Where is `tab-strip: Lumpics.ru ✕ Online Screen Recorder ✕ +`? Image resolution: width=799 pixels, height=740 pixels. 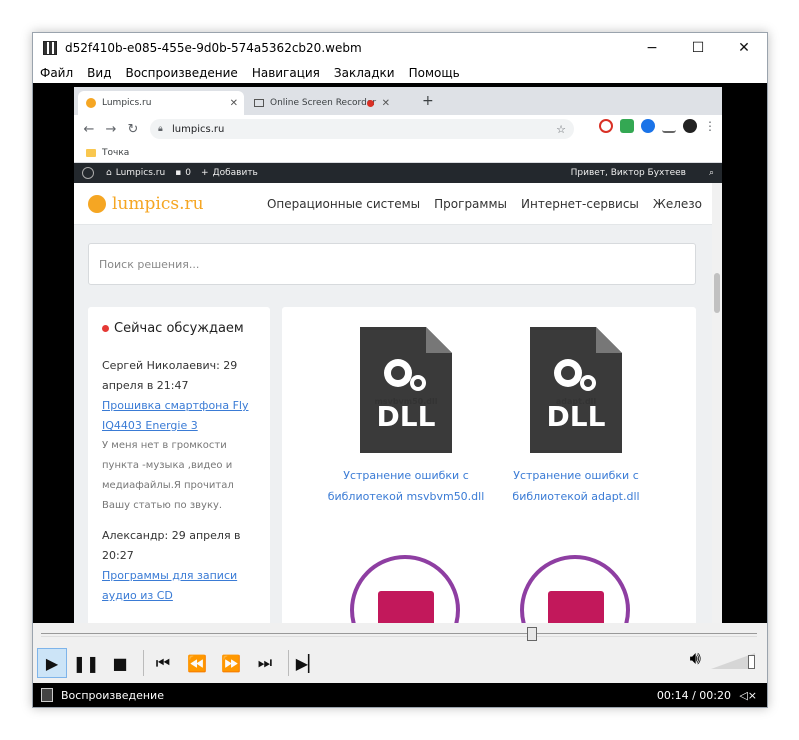
tab-strip: Lumpics.ru ✕ Online Screen Recorder ✕ + is located at coordinates (398, 101).